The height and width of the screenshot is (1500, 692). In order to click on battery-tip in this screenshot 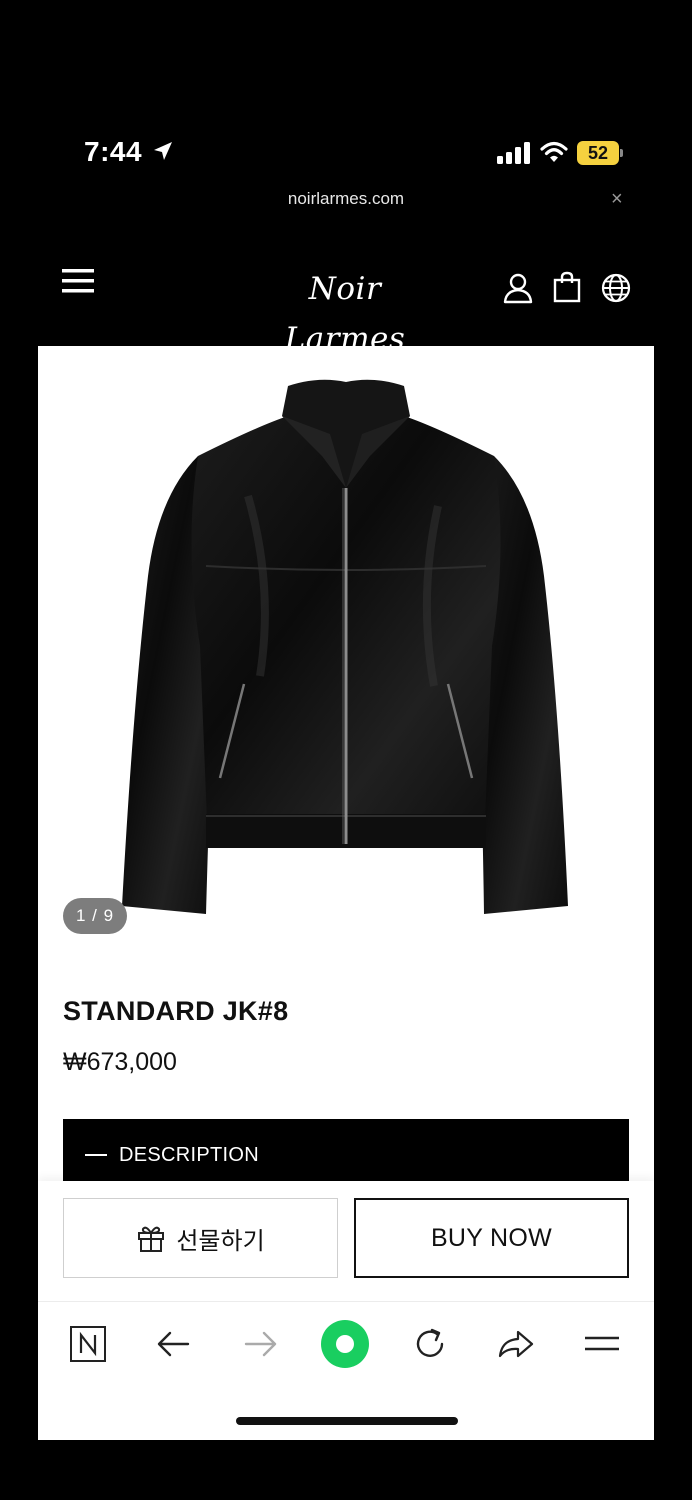, I will do `click(621, 153)`.